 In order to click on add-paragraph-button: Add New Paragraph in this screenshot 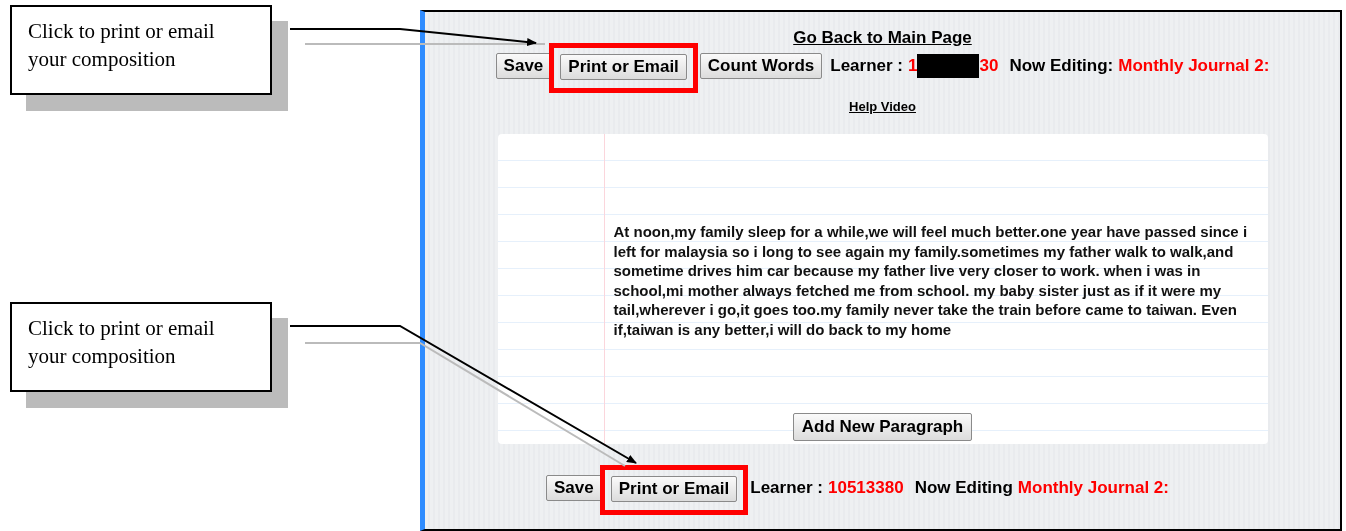, I will do `click(882, 427)`.